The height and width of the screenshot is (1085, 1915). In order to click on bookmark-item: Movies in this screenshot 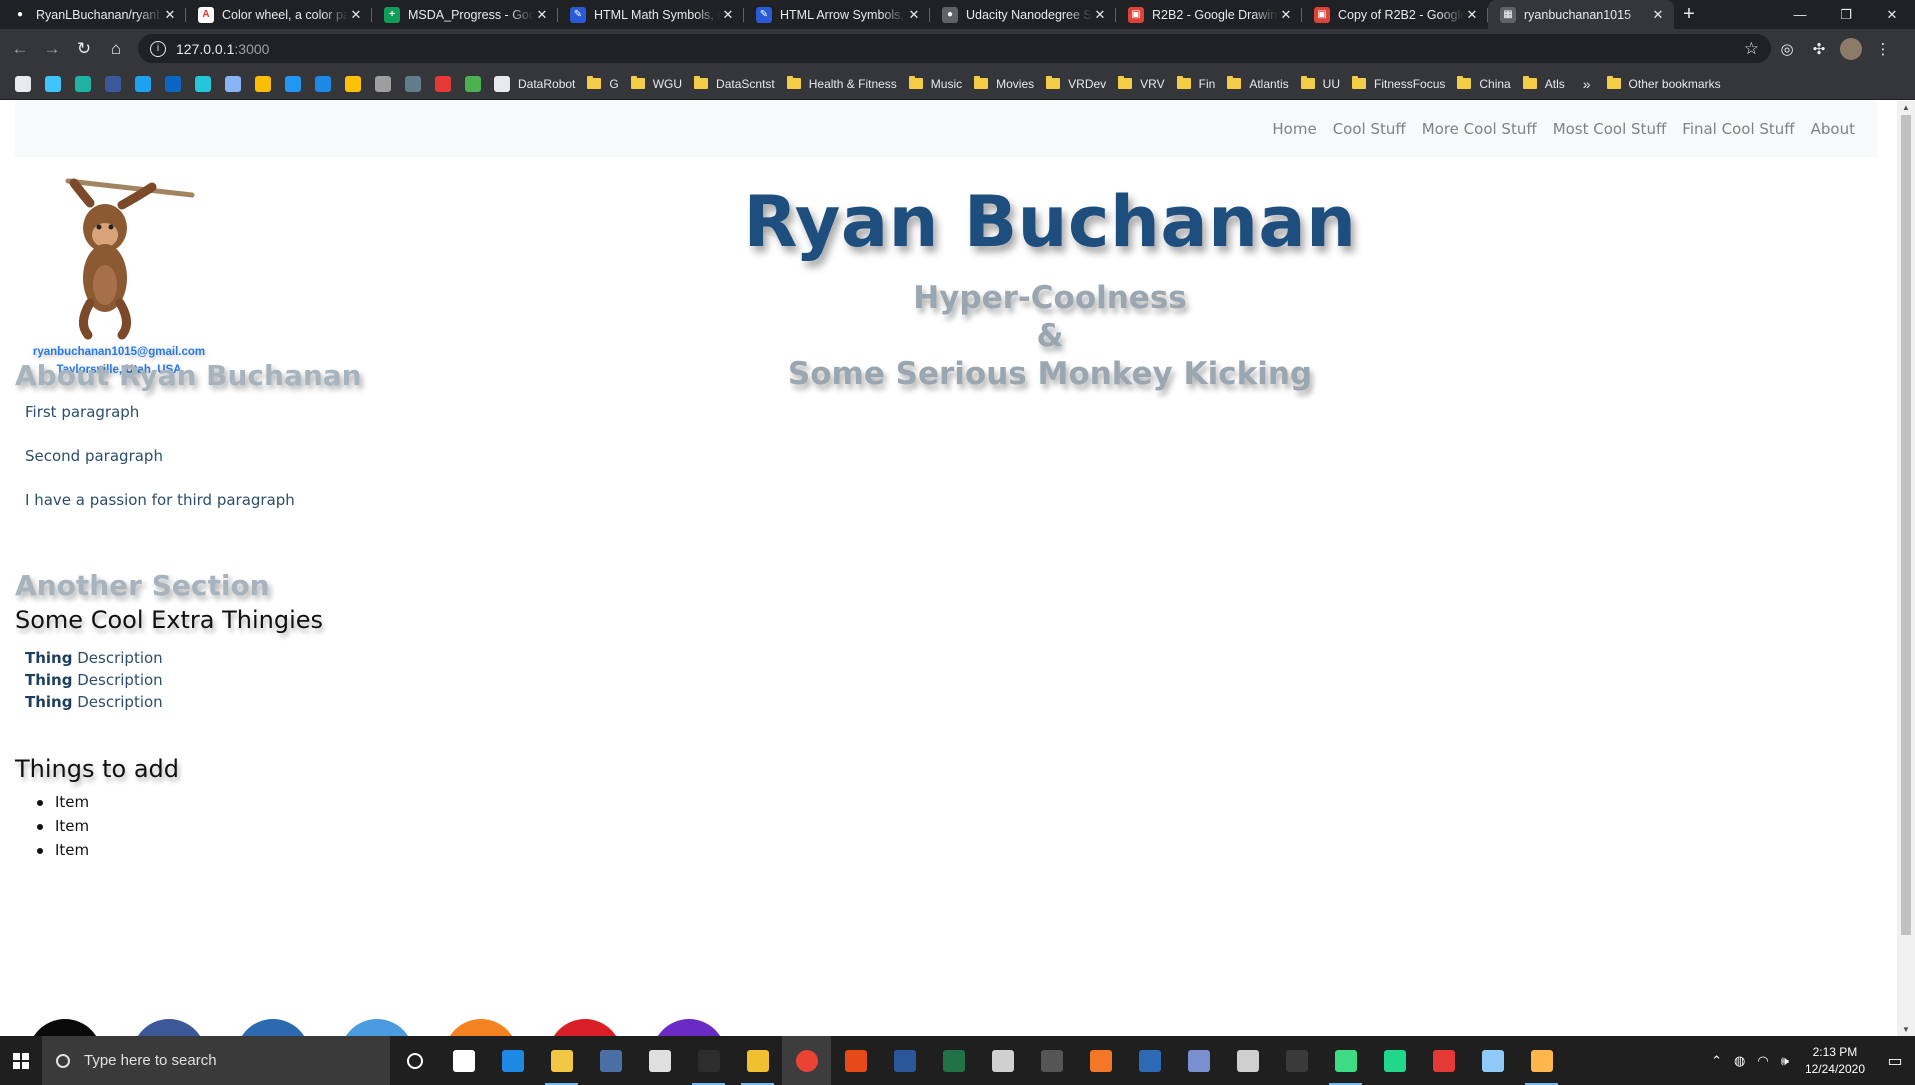, I will do `click(1004, 83)`.